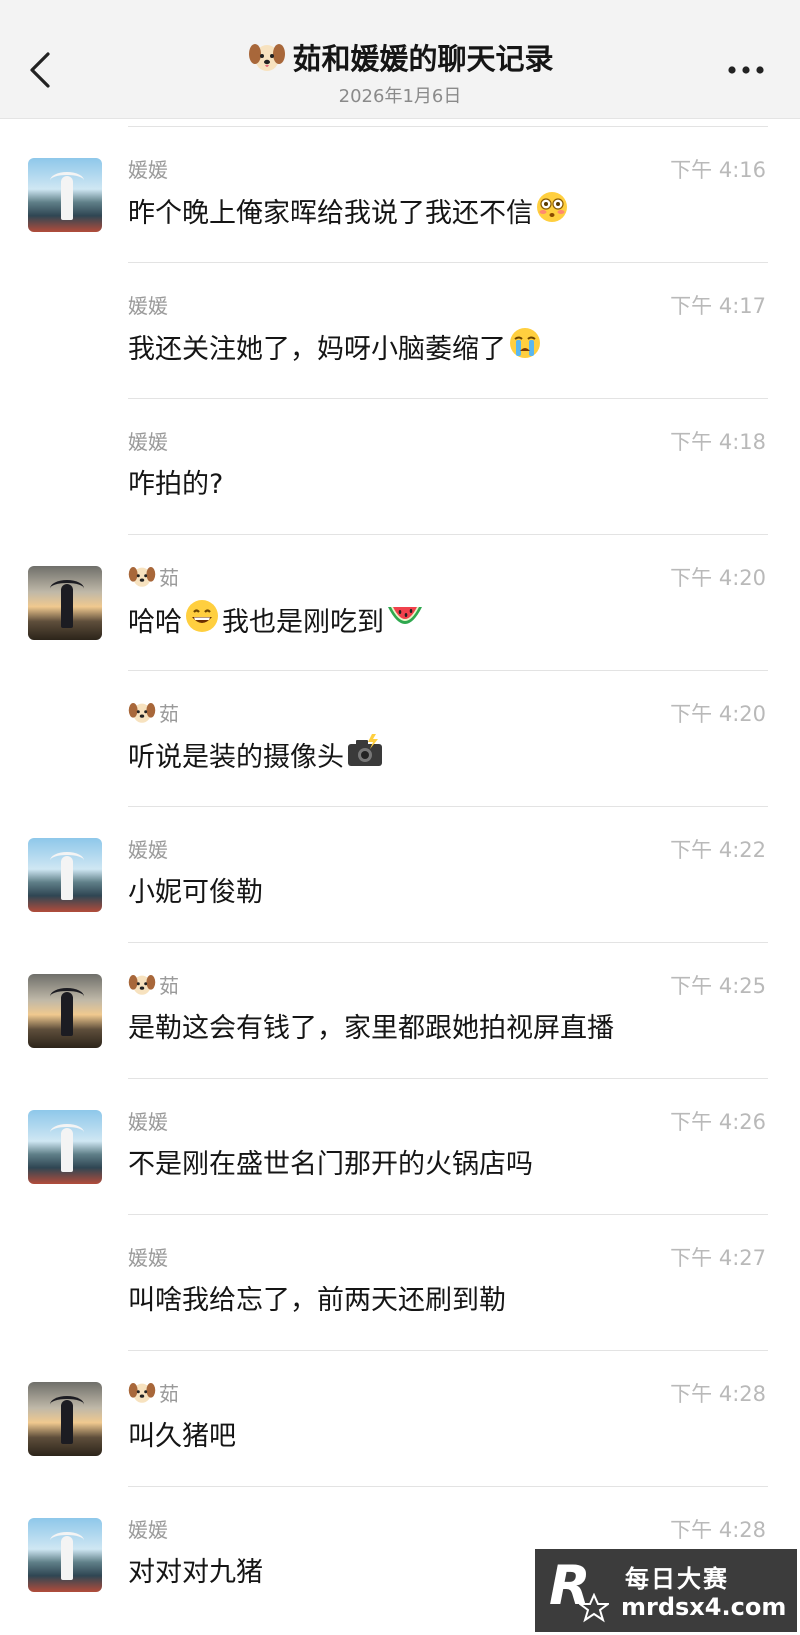 This screenshot has width=800, height=1635. Describe the element at coordinates (303, 622) in the screenshot. I see `message-text-part: 我也是刚吃到` at that location.